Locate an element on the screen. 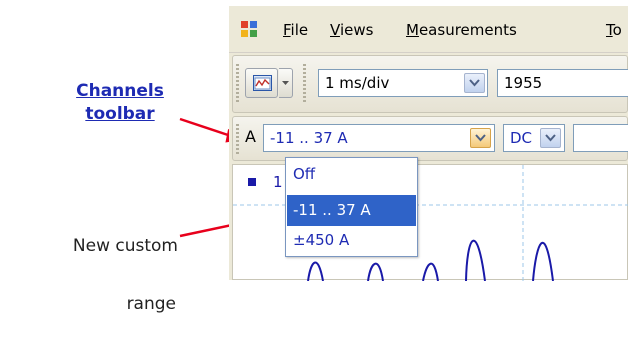 Image resolution: width=628 pixels, height=348 pixels. channel-range-select: -11 .. 37 A is located at coordinates (379, 138).